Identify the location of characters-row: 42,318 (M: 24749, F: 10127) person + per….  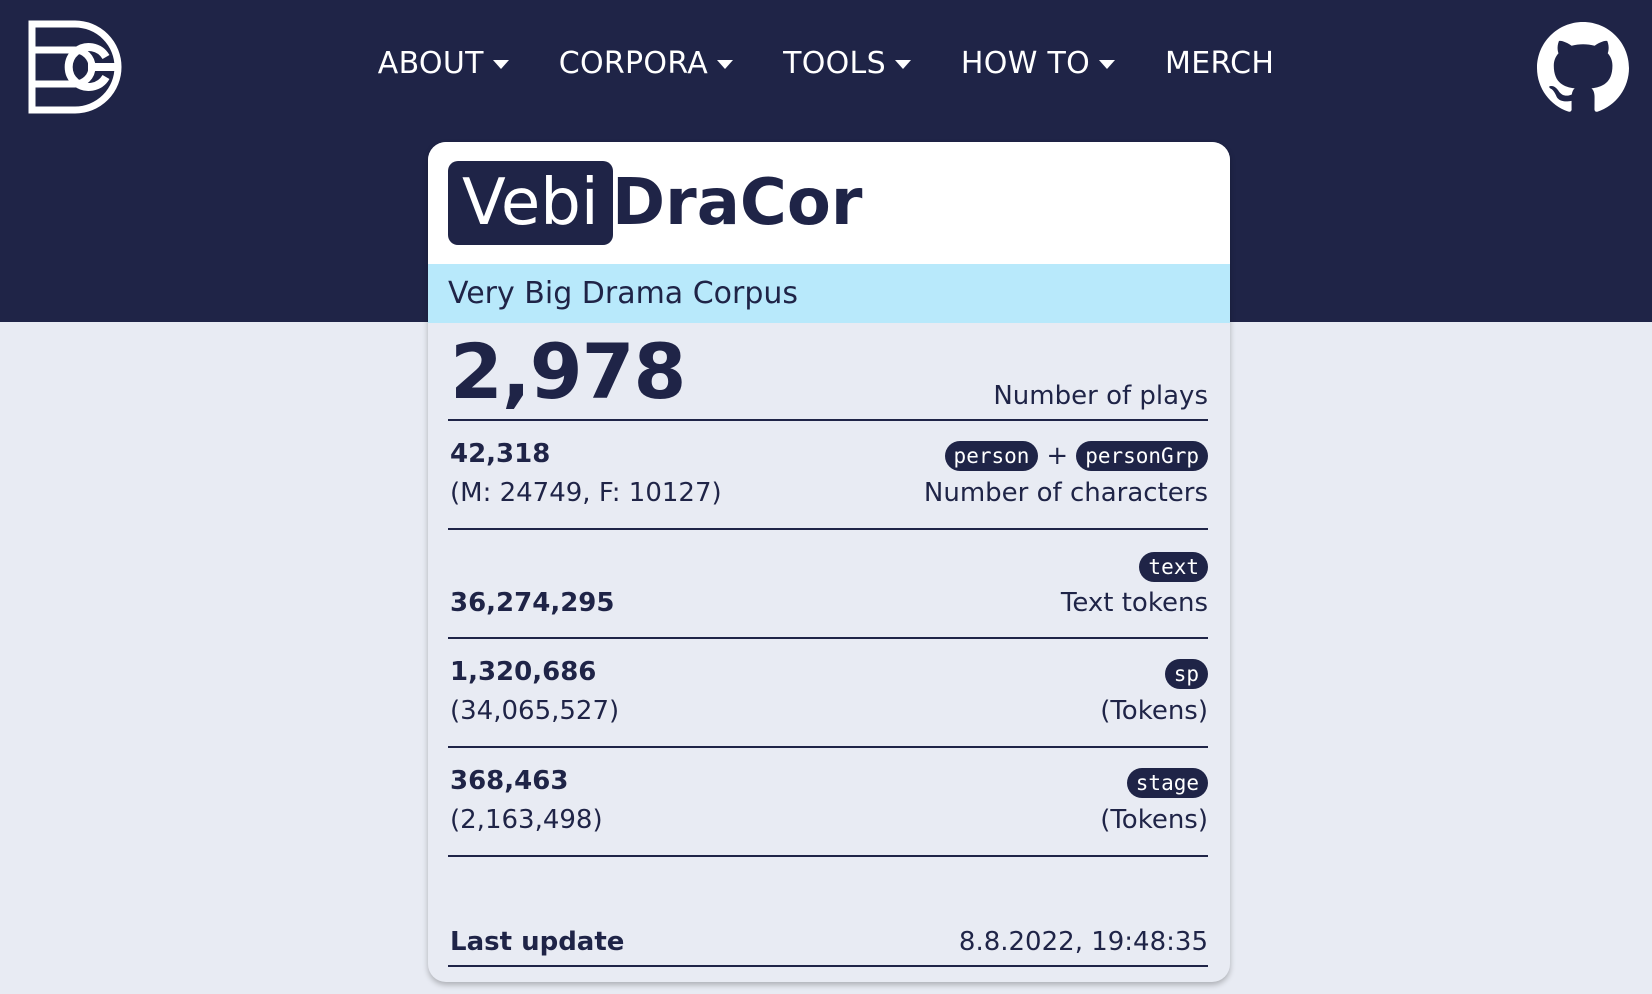
(828, 475).